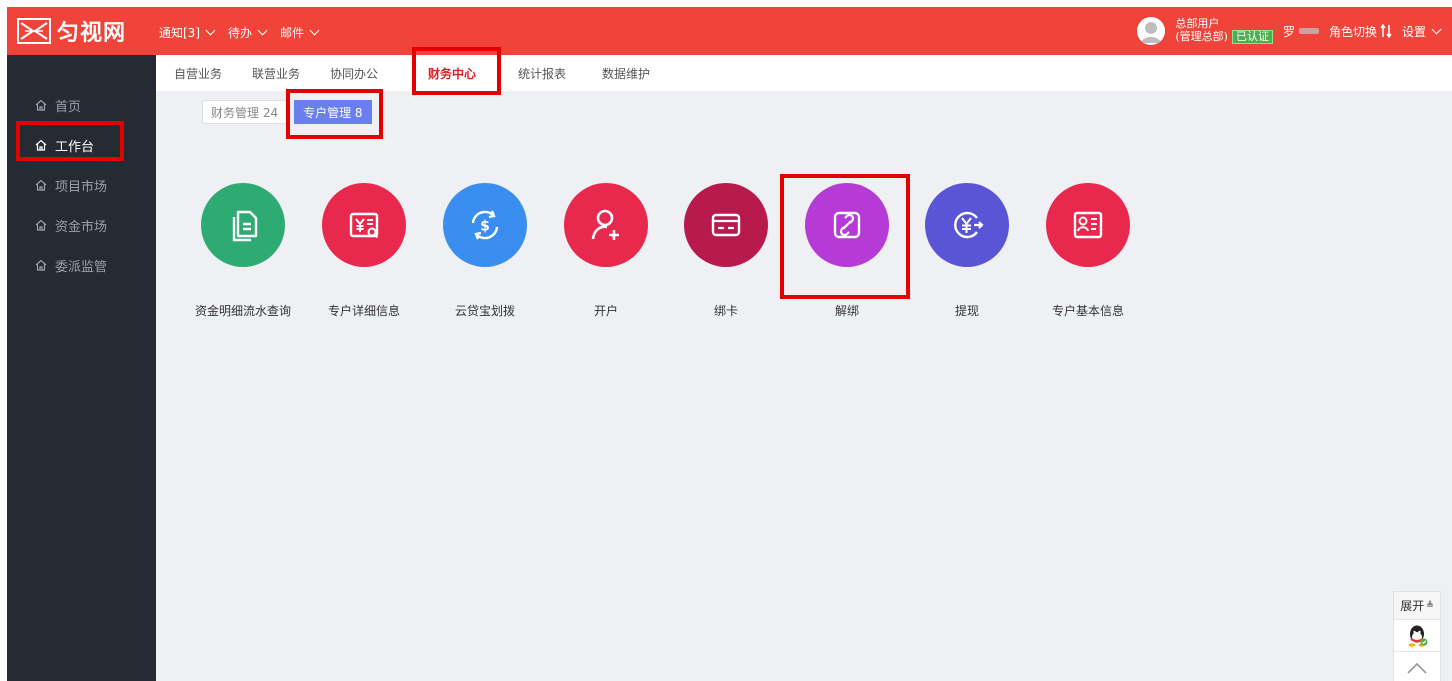 This screenshot has width=1452, height=681. I want to click on id-card-icon, so click(1088, 225).